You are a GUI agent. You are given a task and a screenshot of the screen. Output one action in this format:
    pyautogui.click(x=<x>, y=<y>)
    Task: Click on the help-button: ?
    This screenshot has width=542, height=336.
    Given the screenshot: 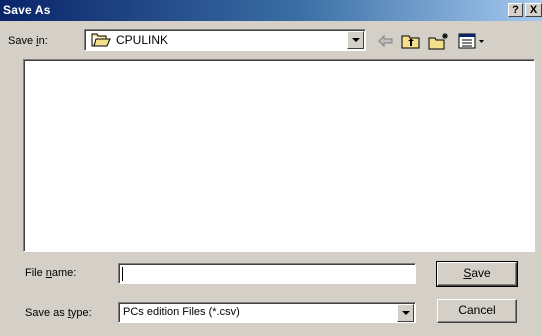 What is the action you would take?
    pyautogui.click(x=515, y=10)
    